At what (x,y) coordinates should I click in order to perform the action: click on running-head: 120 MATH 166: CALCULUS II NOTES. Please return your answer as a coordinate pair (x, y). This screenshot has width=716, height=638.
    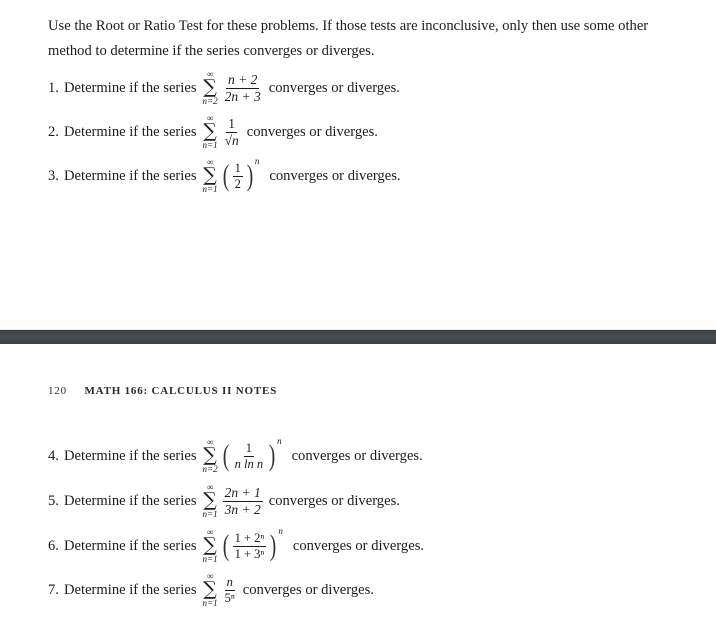
    Looking at the image, I should click on (162, 391).